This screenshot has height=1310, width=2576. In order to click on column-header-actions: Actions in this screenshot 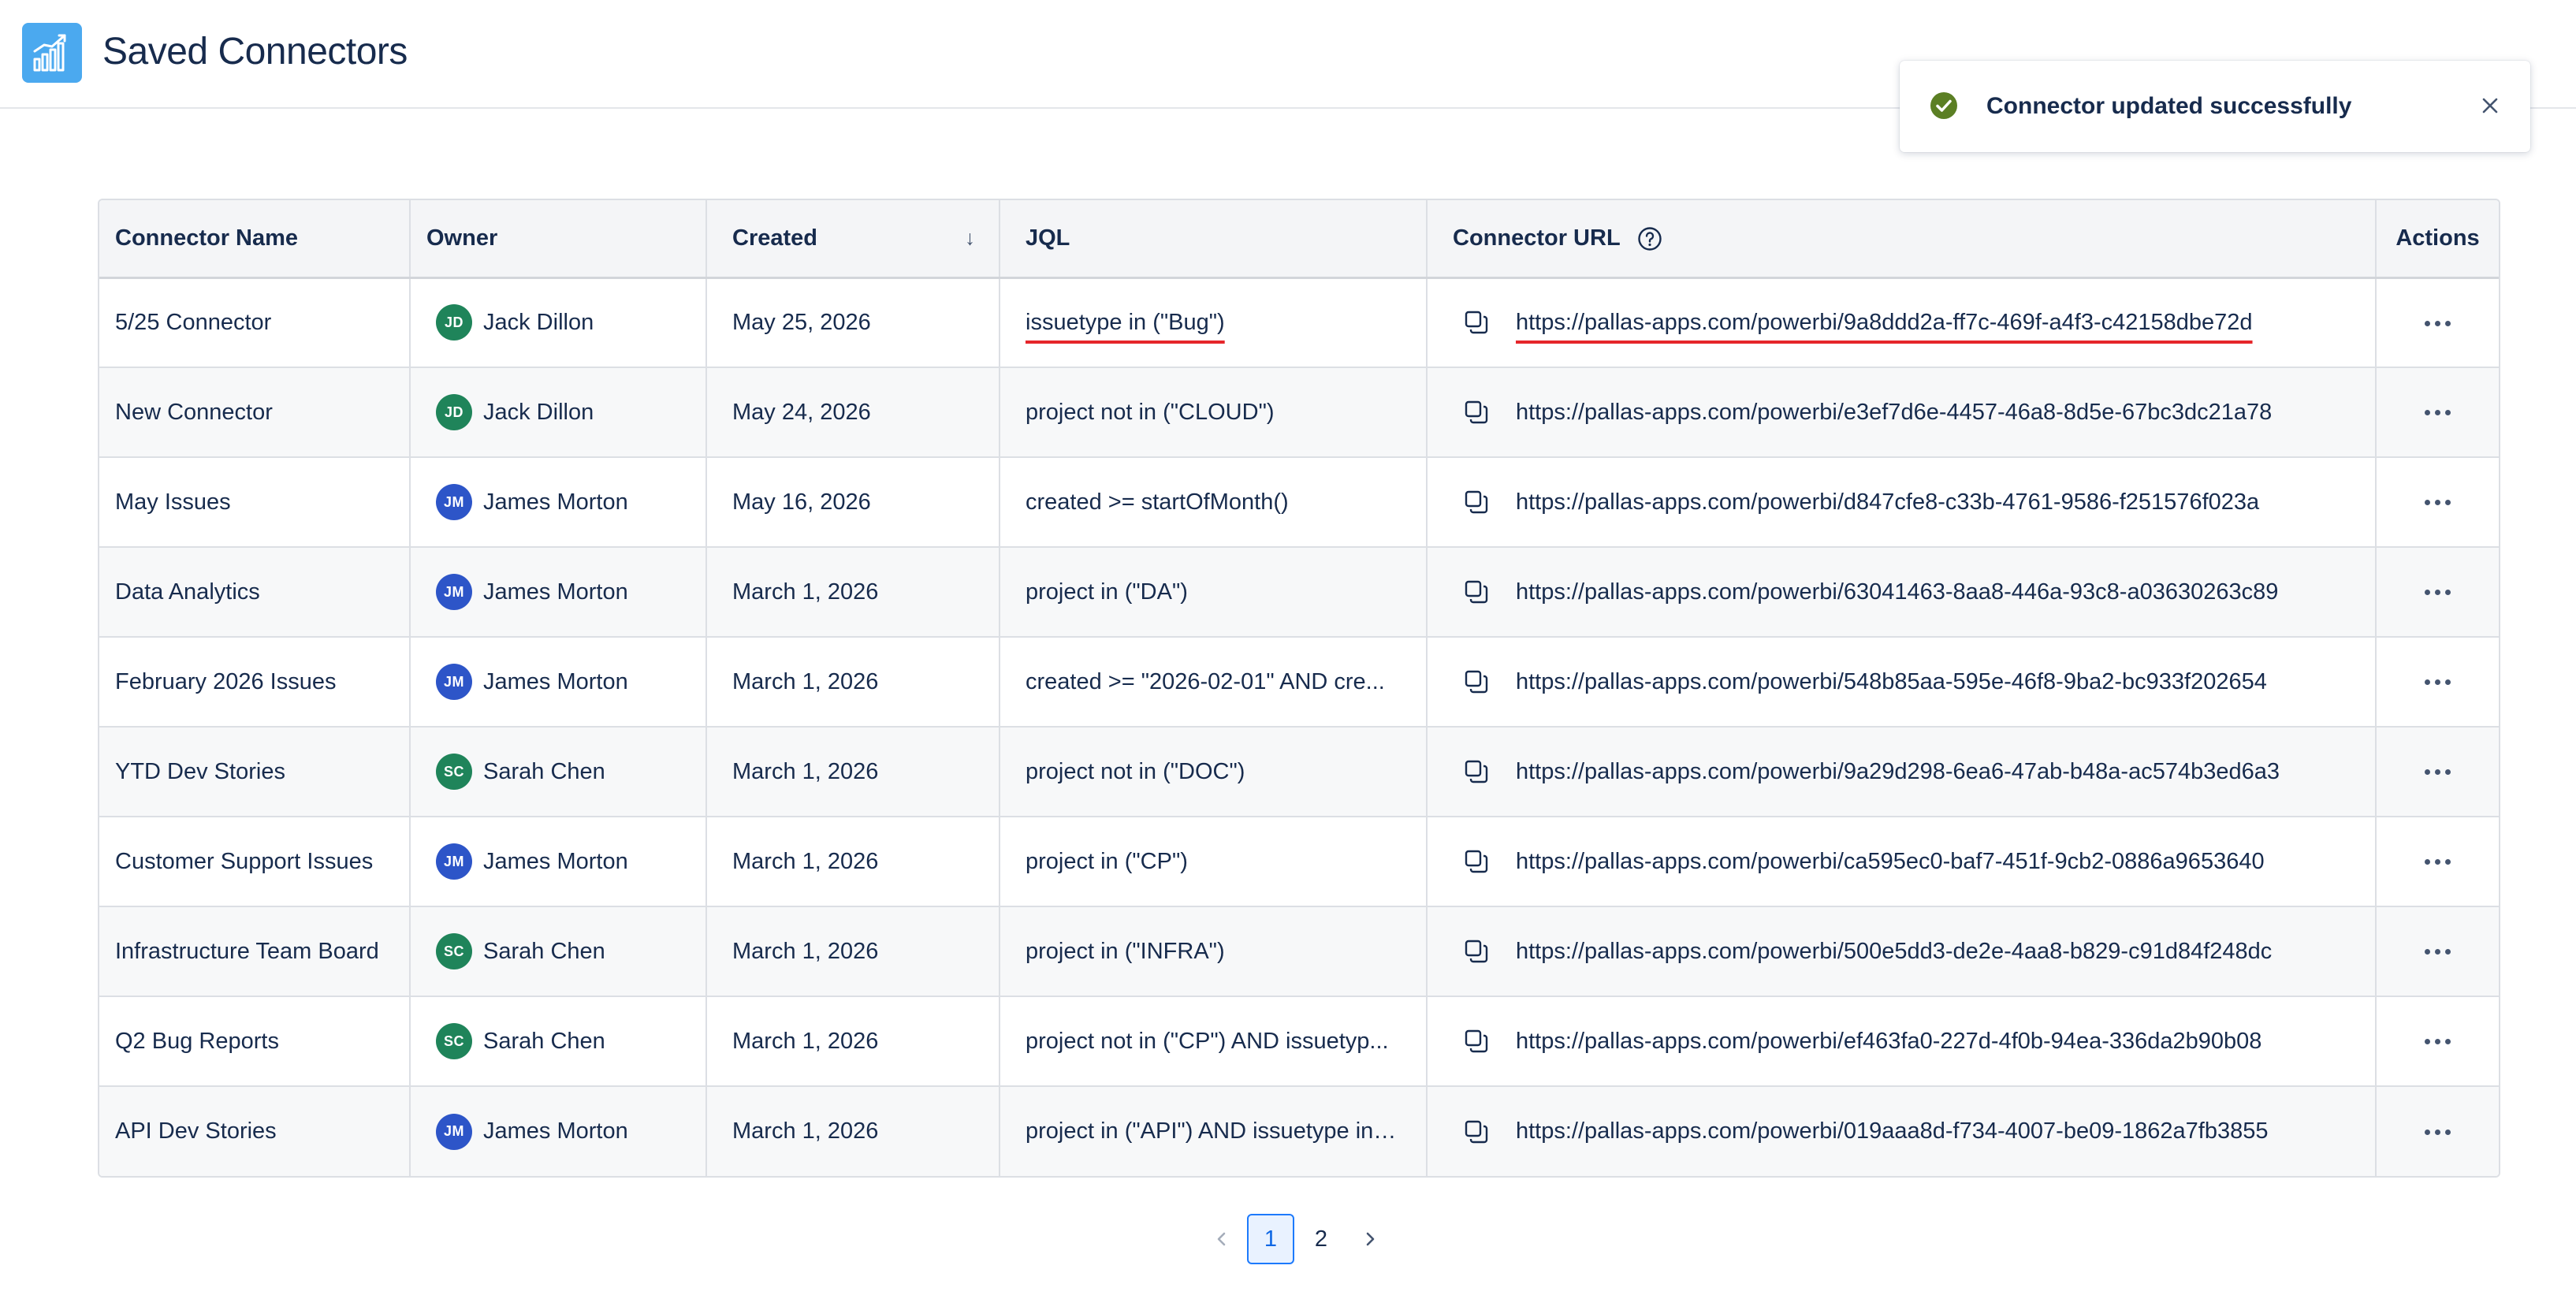, I will do `click(2437, 239)`.